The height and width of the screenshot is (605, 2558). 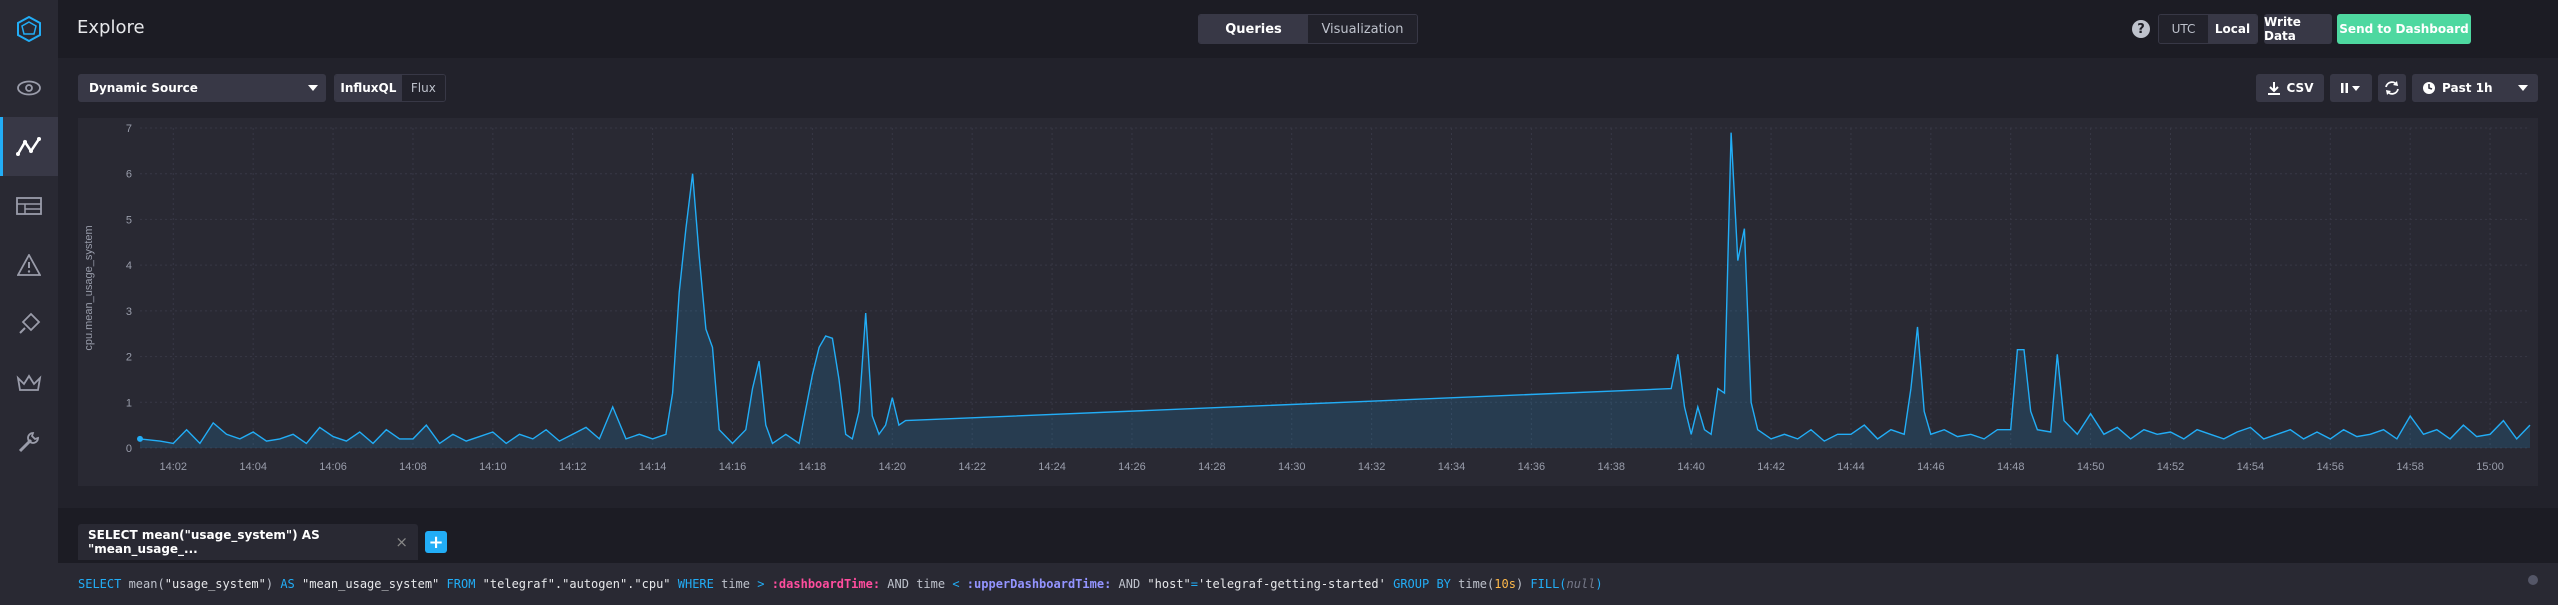 I want to click on query-token: <, so click(x=956, y=584).